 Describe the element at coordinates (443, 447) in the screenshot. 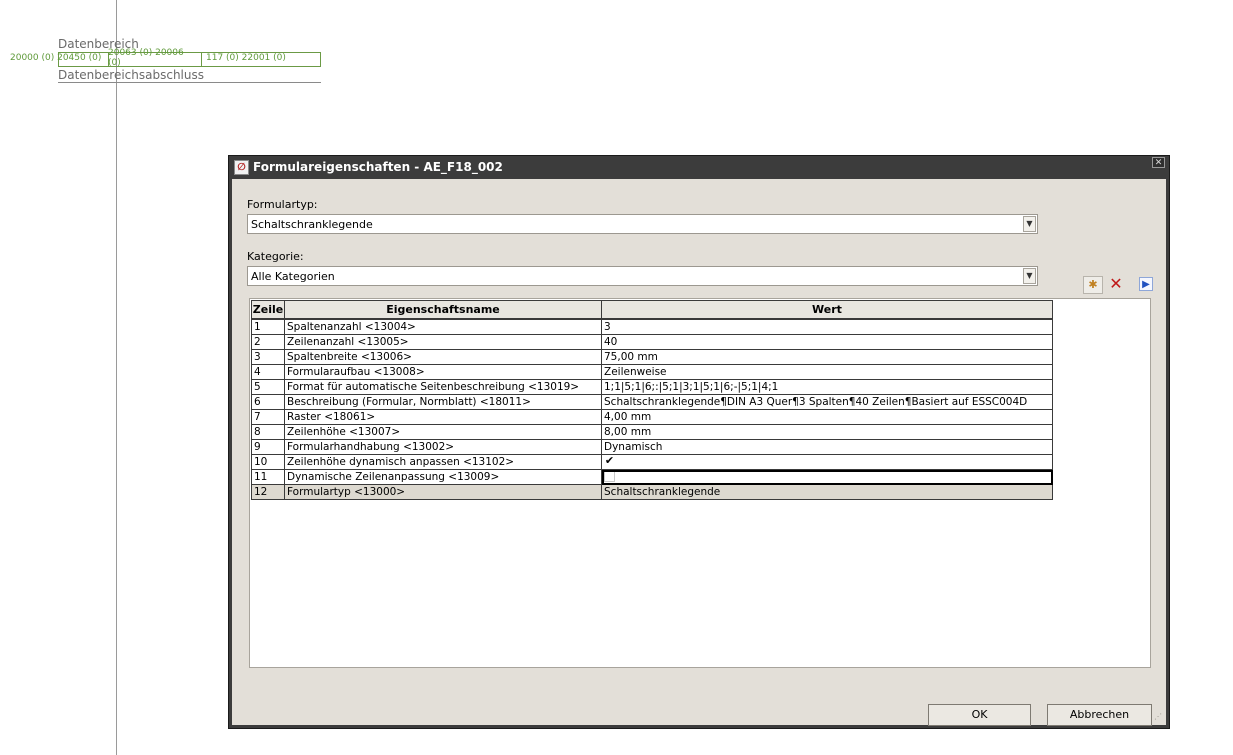

I see `property-name-cell: Formularhandhabung <13002>` at that location.